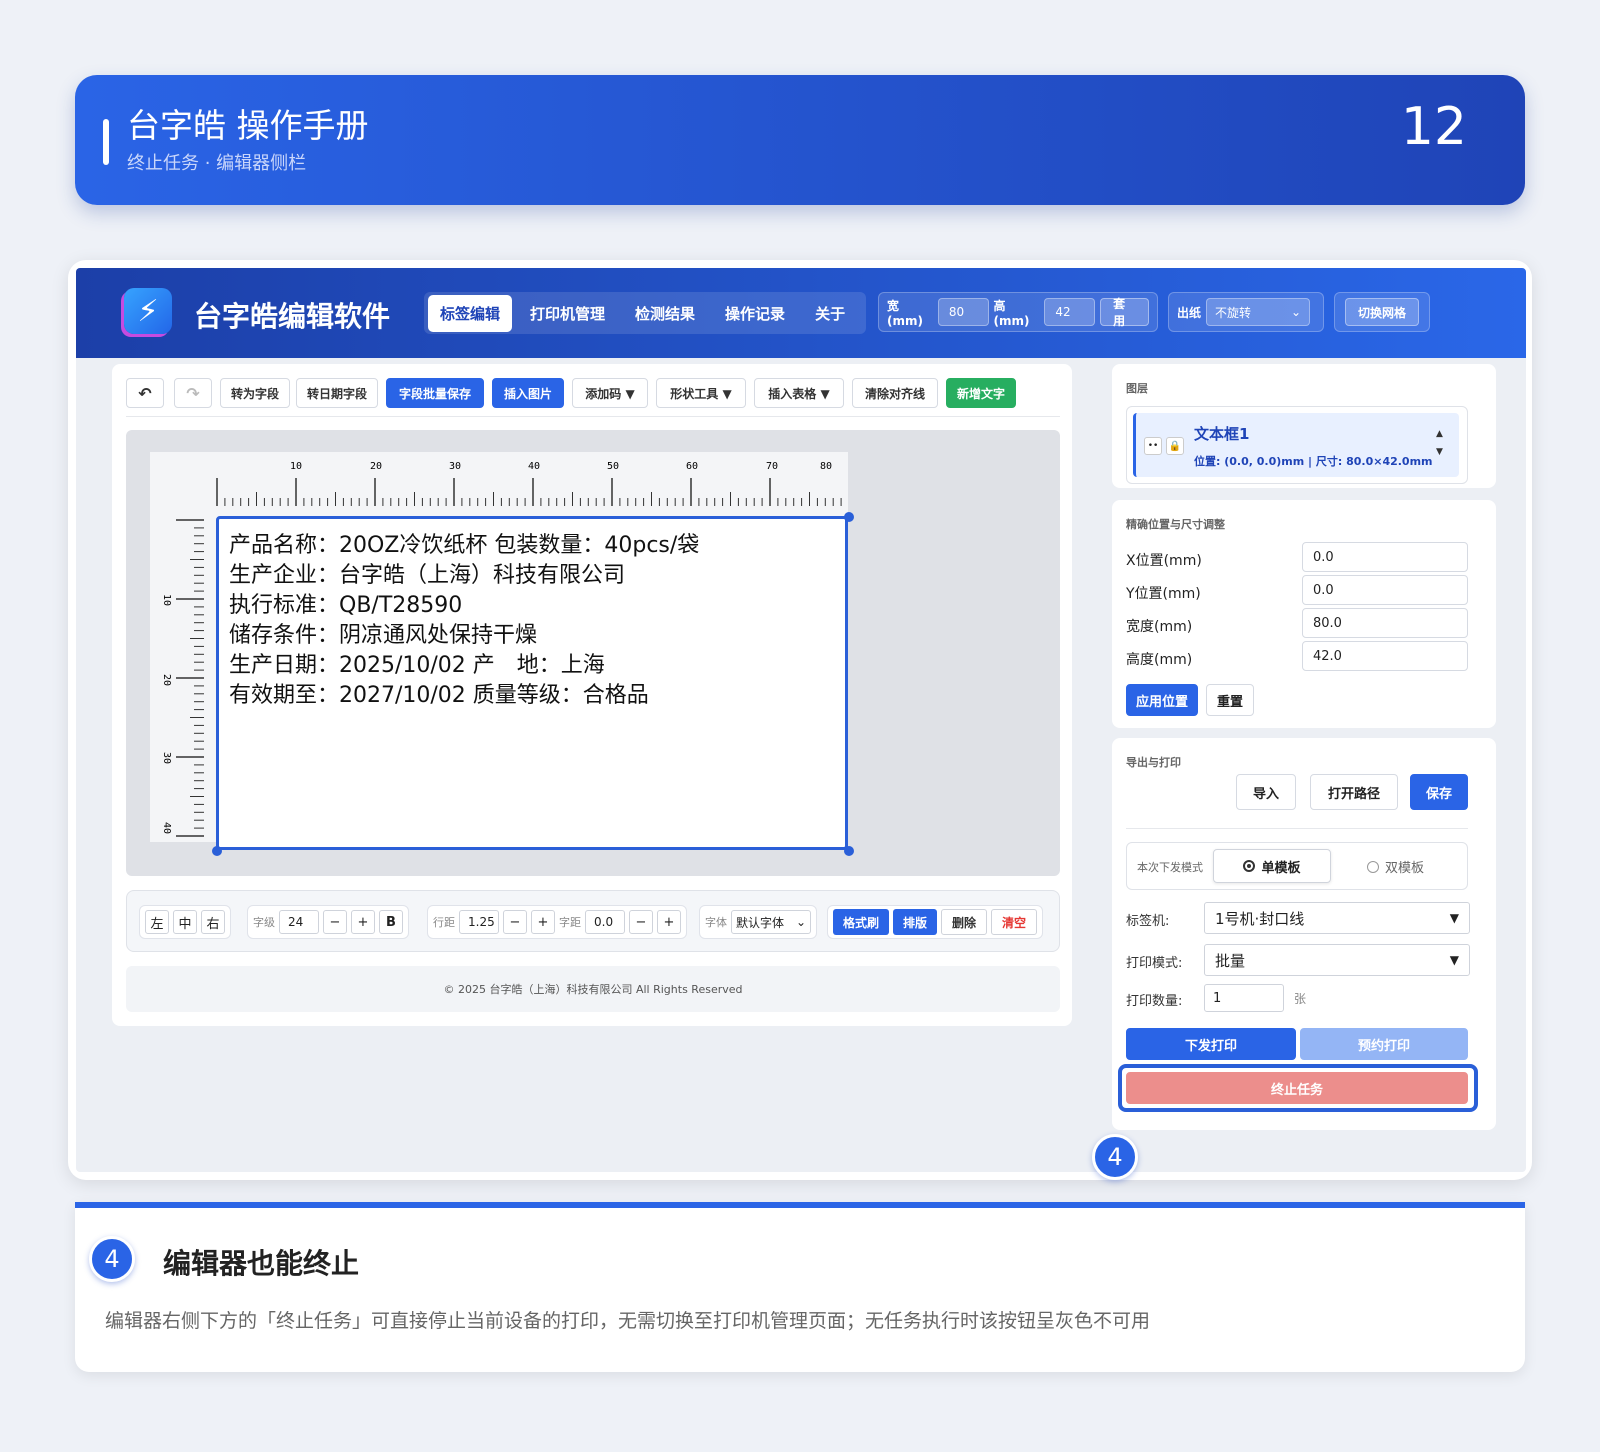 This screenshot has height=1452, width=1600. Describe the element at coordinates (1300, 999) in the screenshot. I see `quantity-unit: 张` at that location.